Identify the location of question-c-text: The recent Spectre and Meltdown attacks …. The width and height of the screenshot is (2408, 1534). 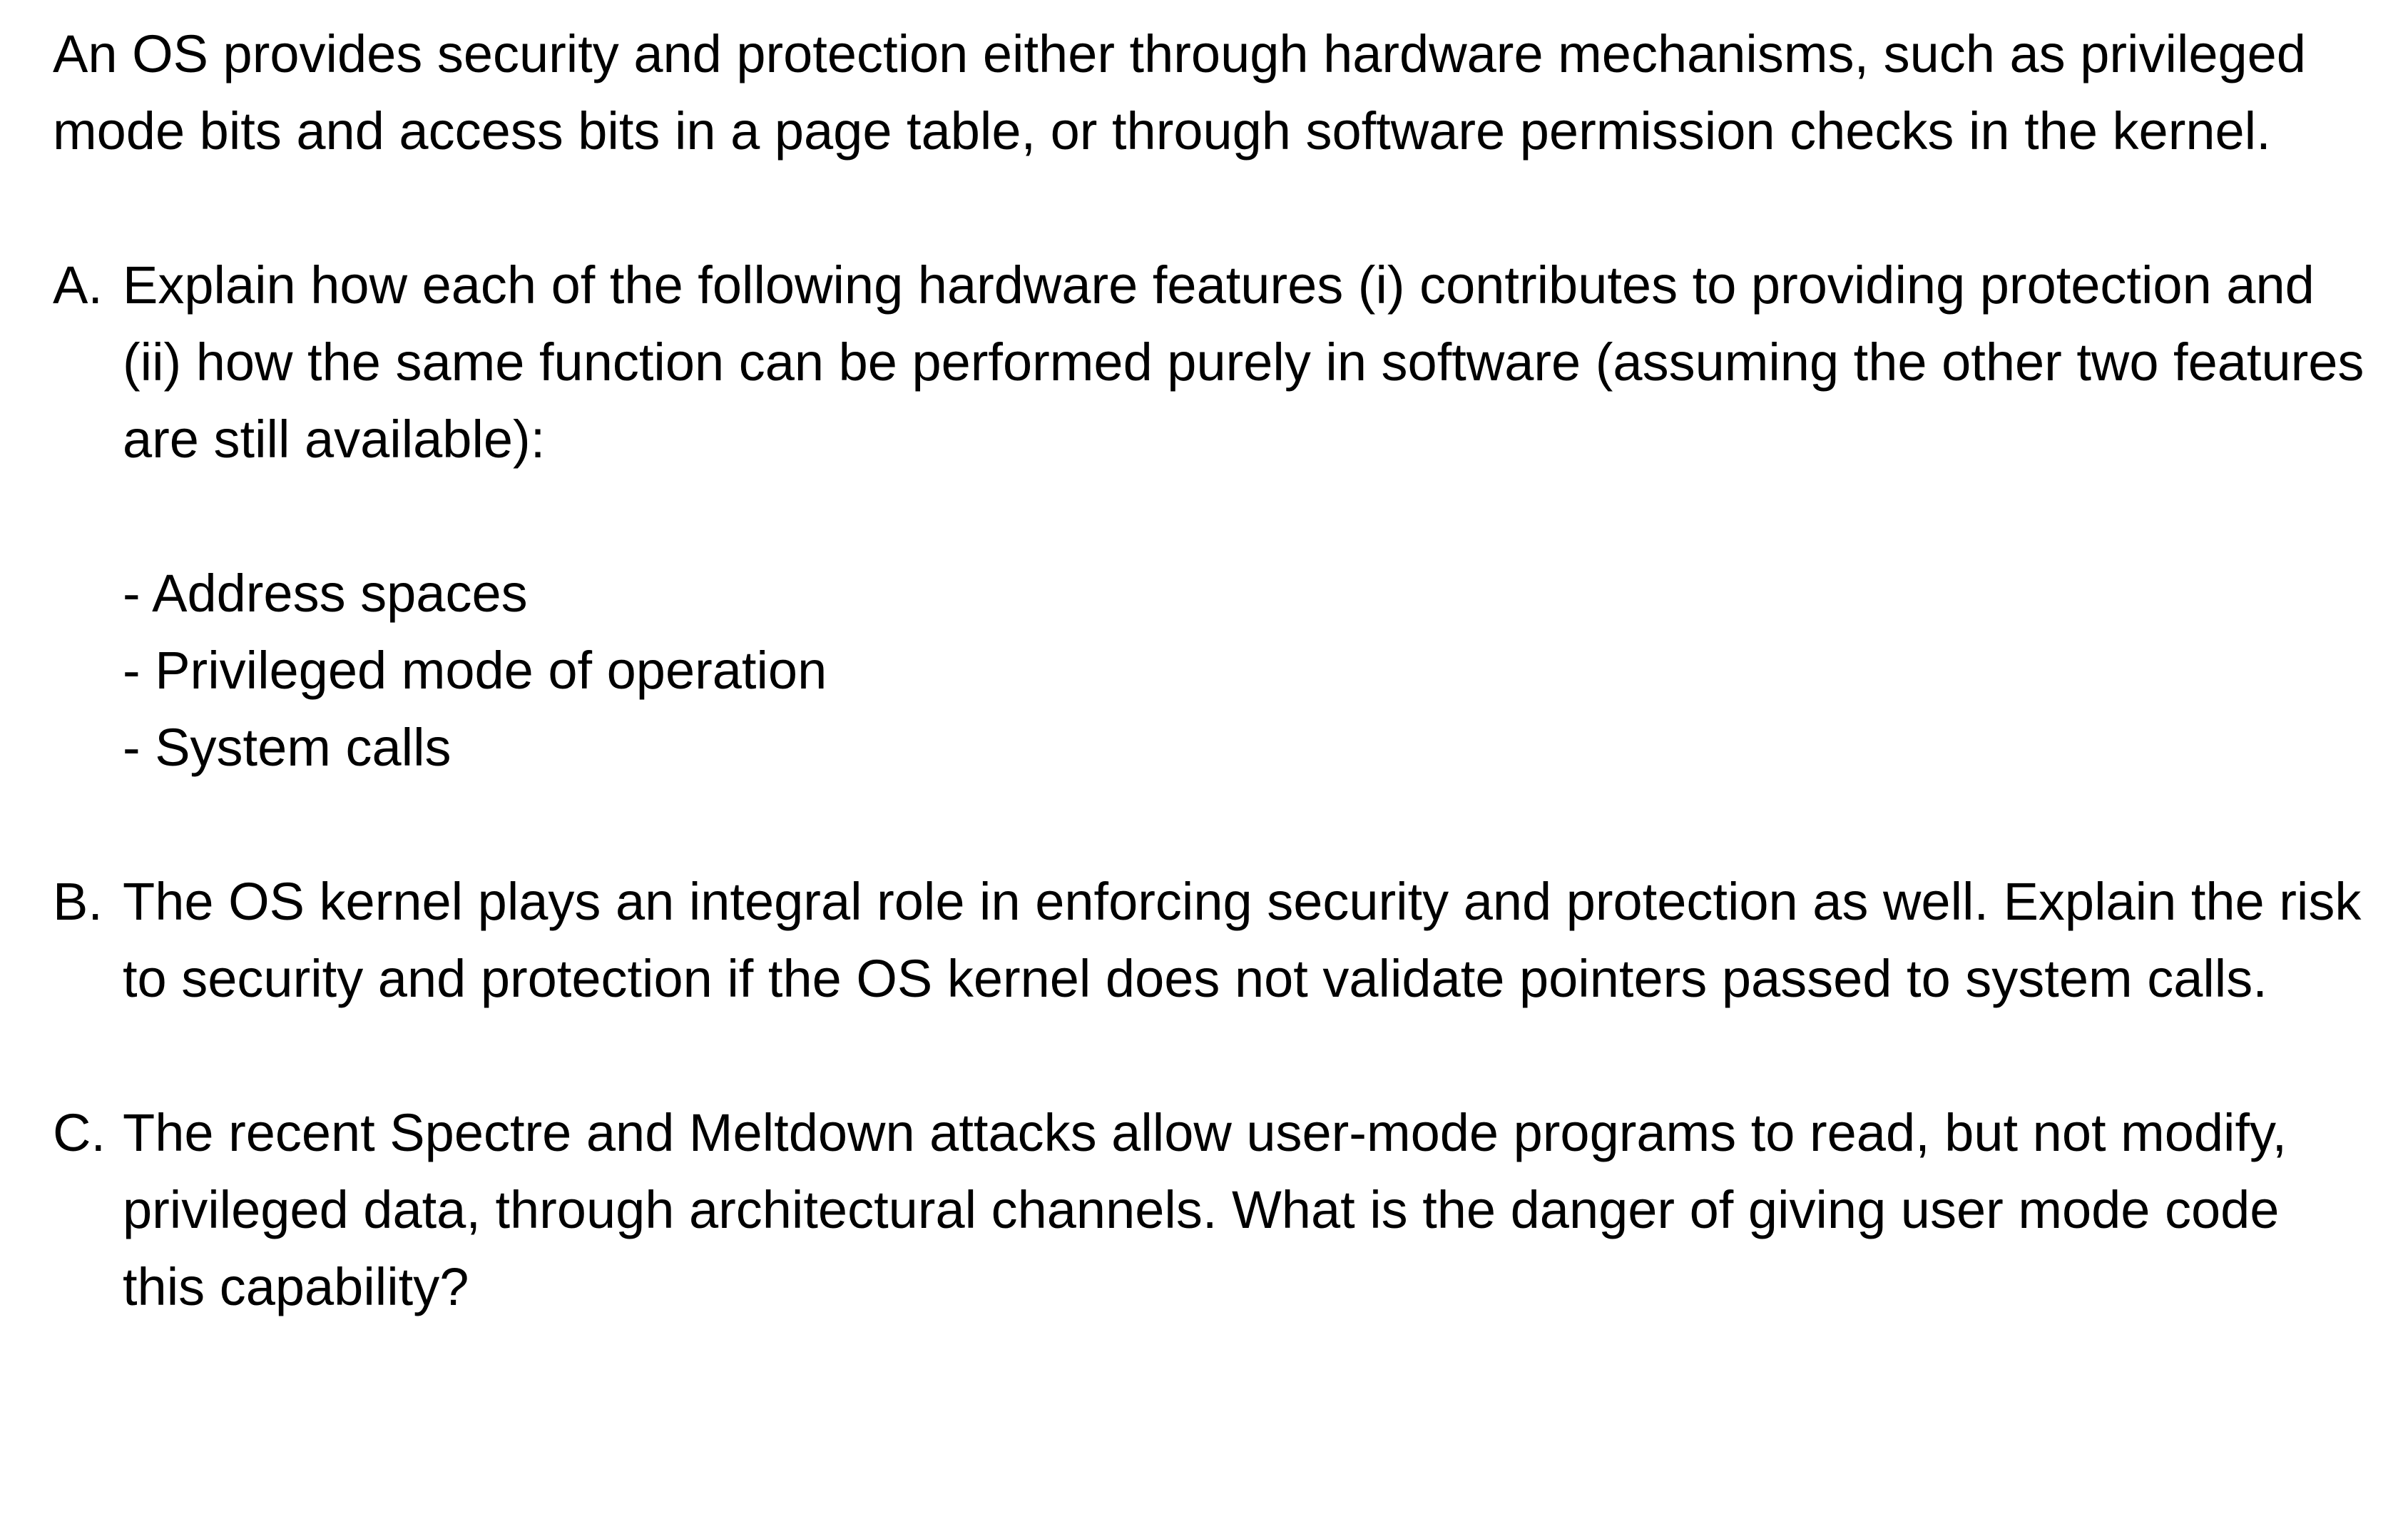
(1205, 1209).